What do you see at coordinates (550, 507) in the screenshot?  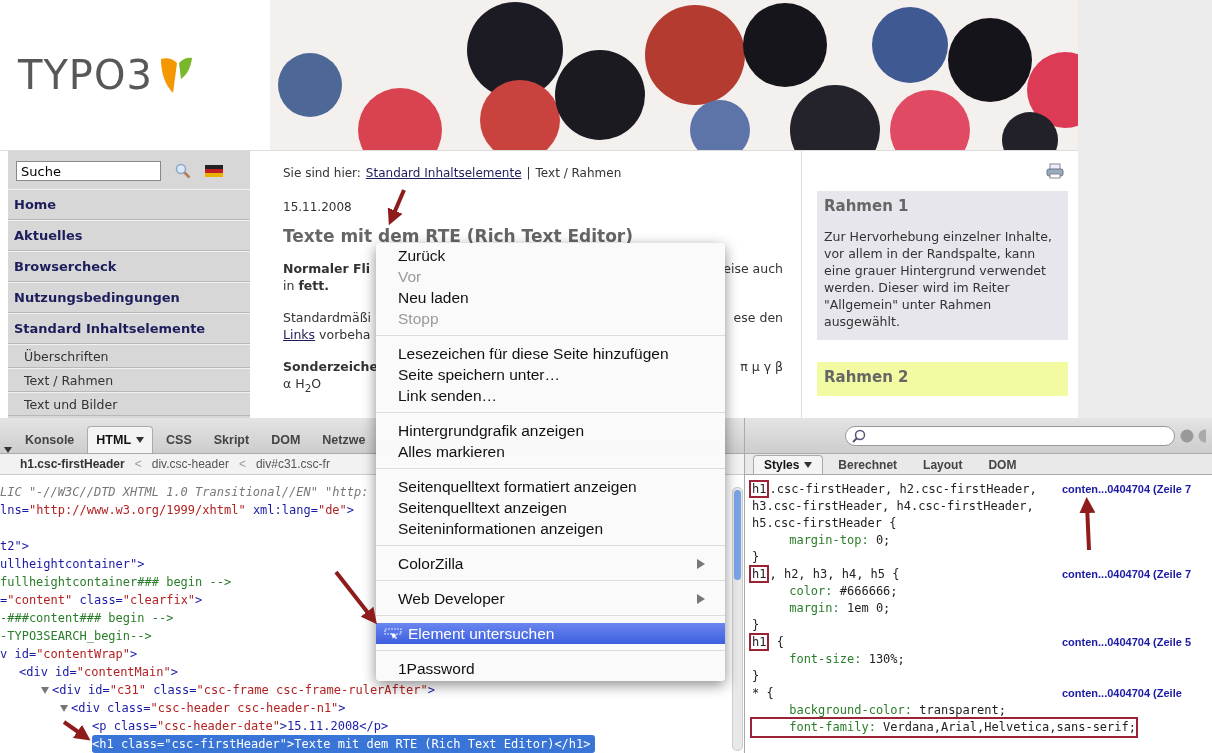 I see `menu-item: Seitenquelltext anzeigen` at bounding box center [550, 507].